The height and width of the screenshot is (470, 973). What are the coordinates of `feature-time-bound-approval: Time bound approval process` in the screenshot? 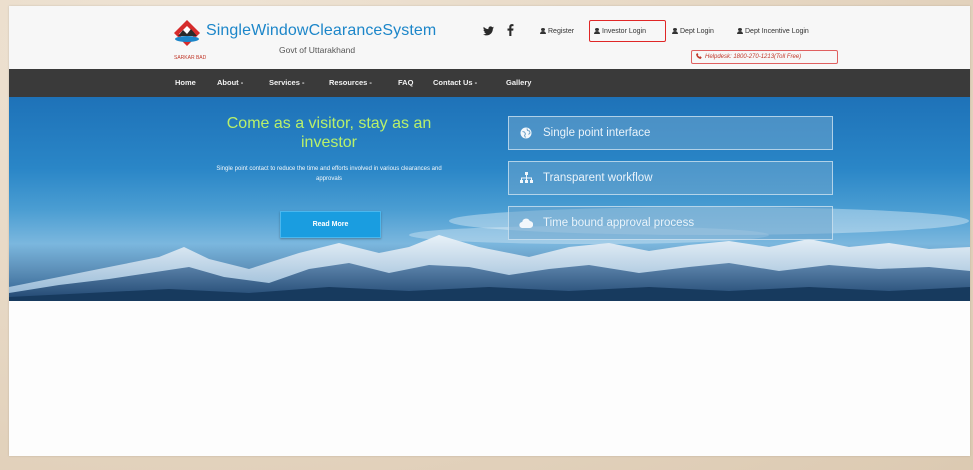 It's located at (670, 223).